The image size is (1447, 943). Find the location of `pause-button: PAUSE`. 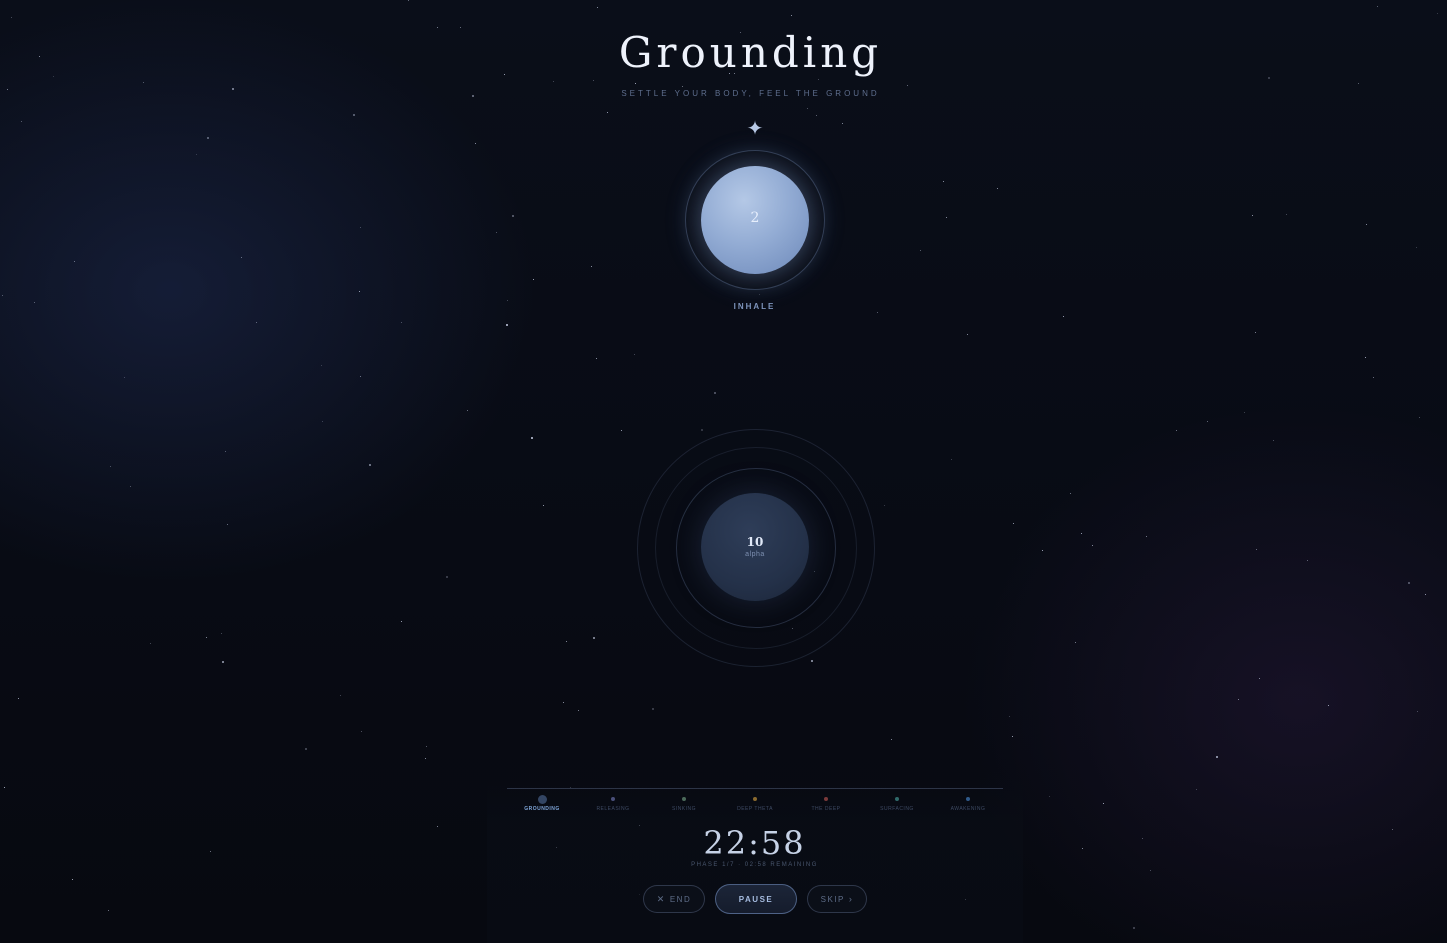

pause-button: PAUSE is located at coordinates (756, 899).